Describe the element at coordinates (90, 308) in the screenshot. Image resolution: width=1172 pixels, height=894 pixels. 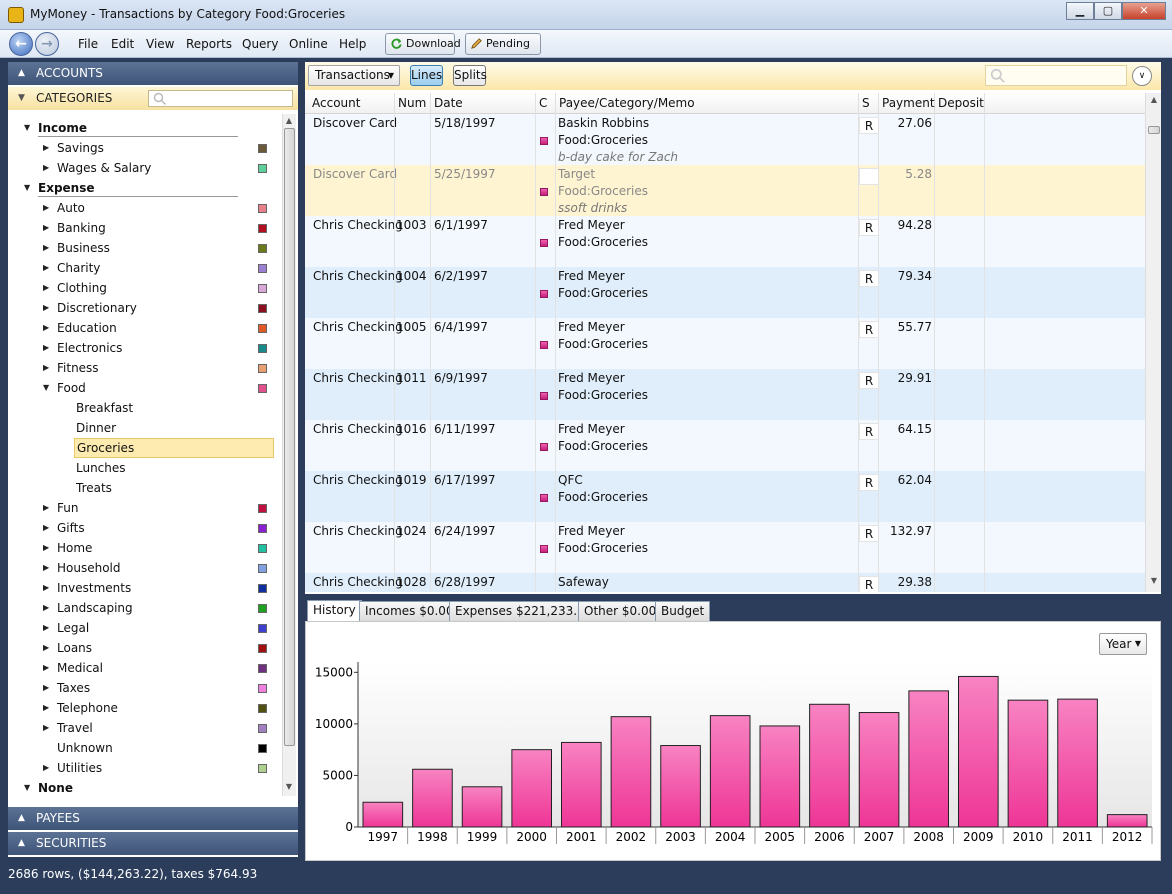
I see `tree-item: ▶ Discretionary` at that location.